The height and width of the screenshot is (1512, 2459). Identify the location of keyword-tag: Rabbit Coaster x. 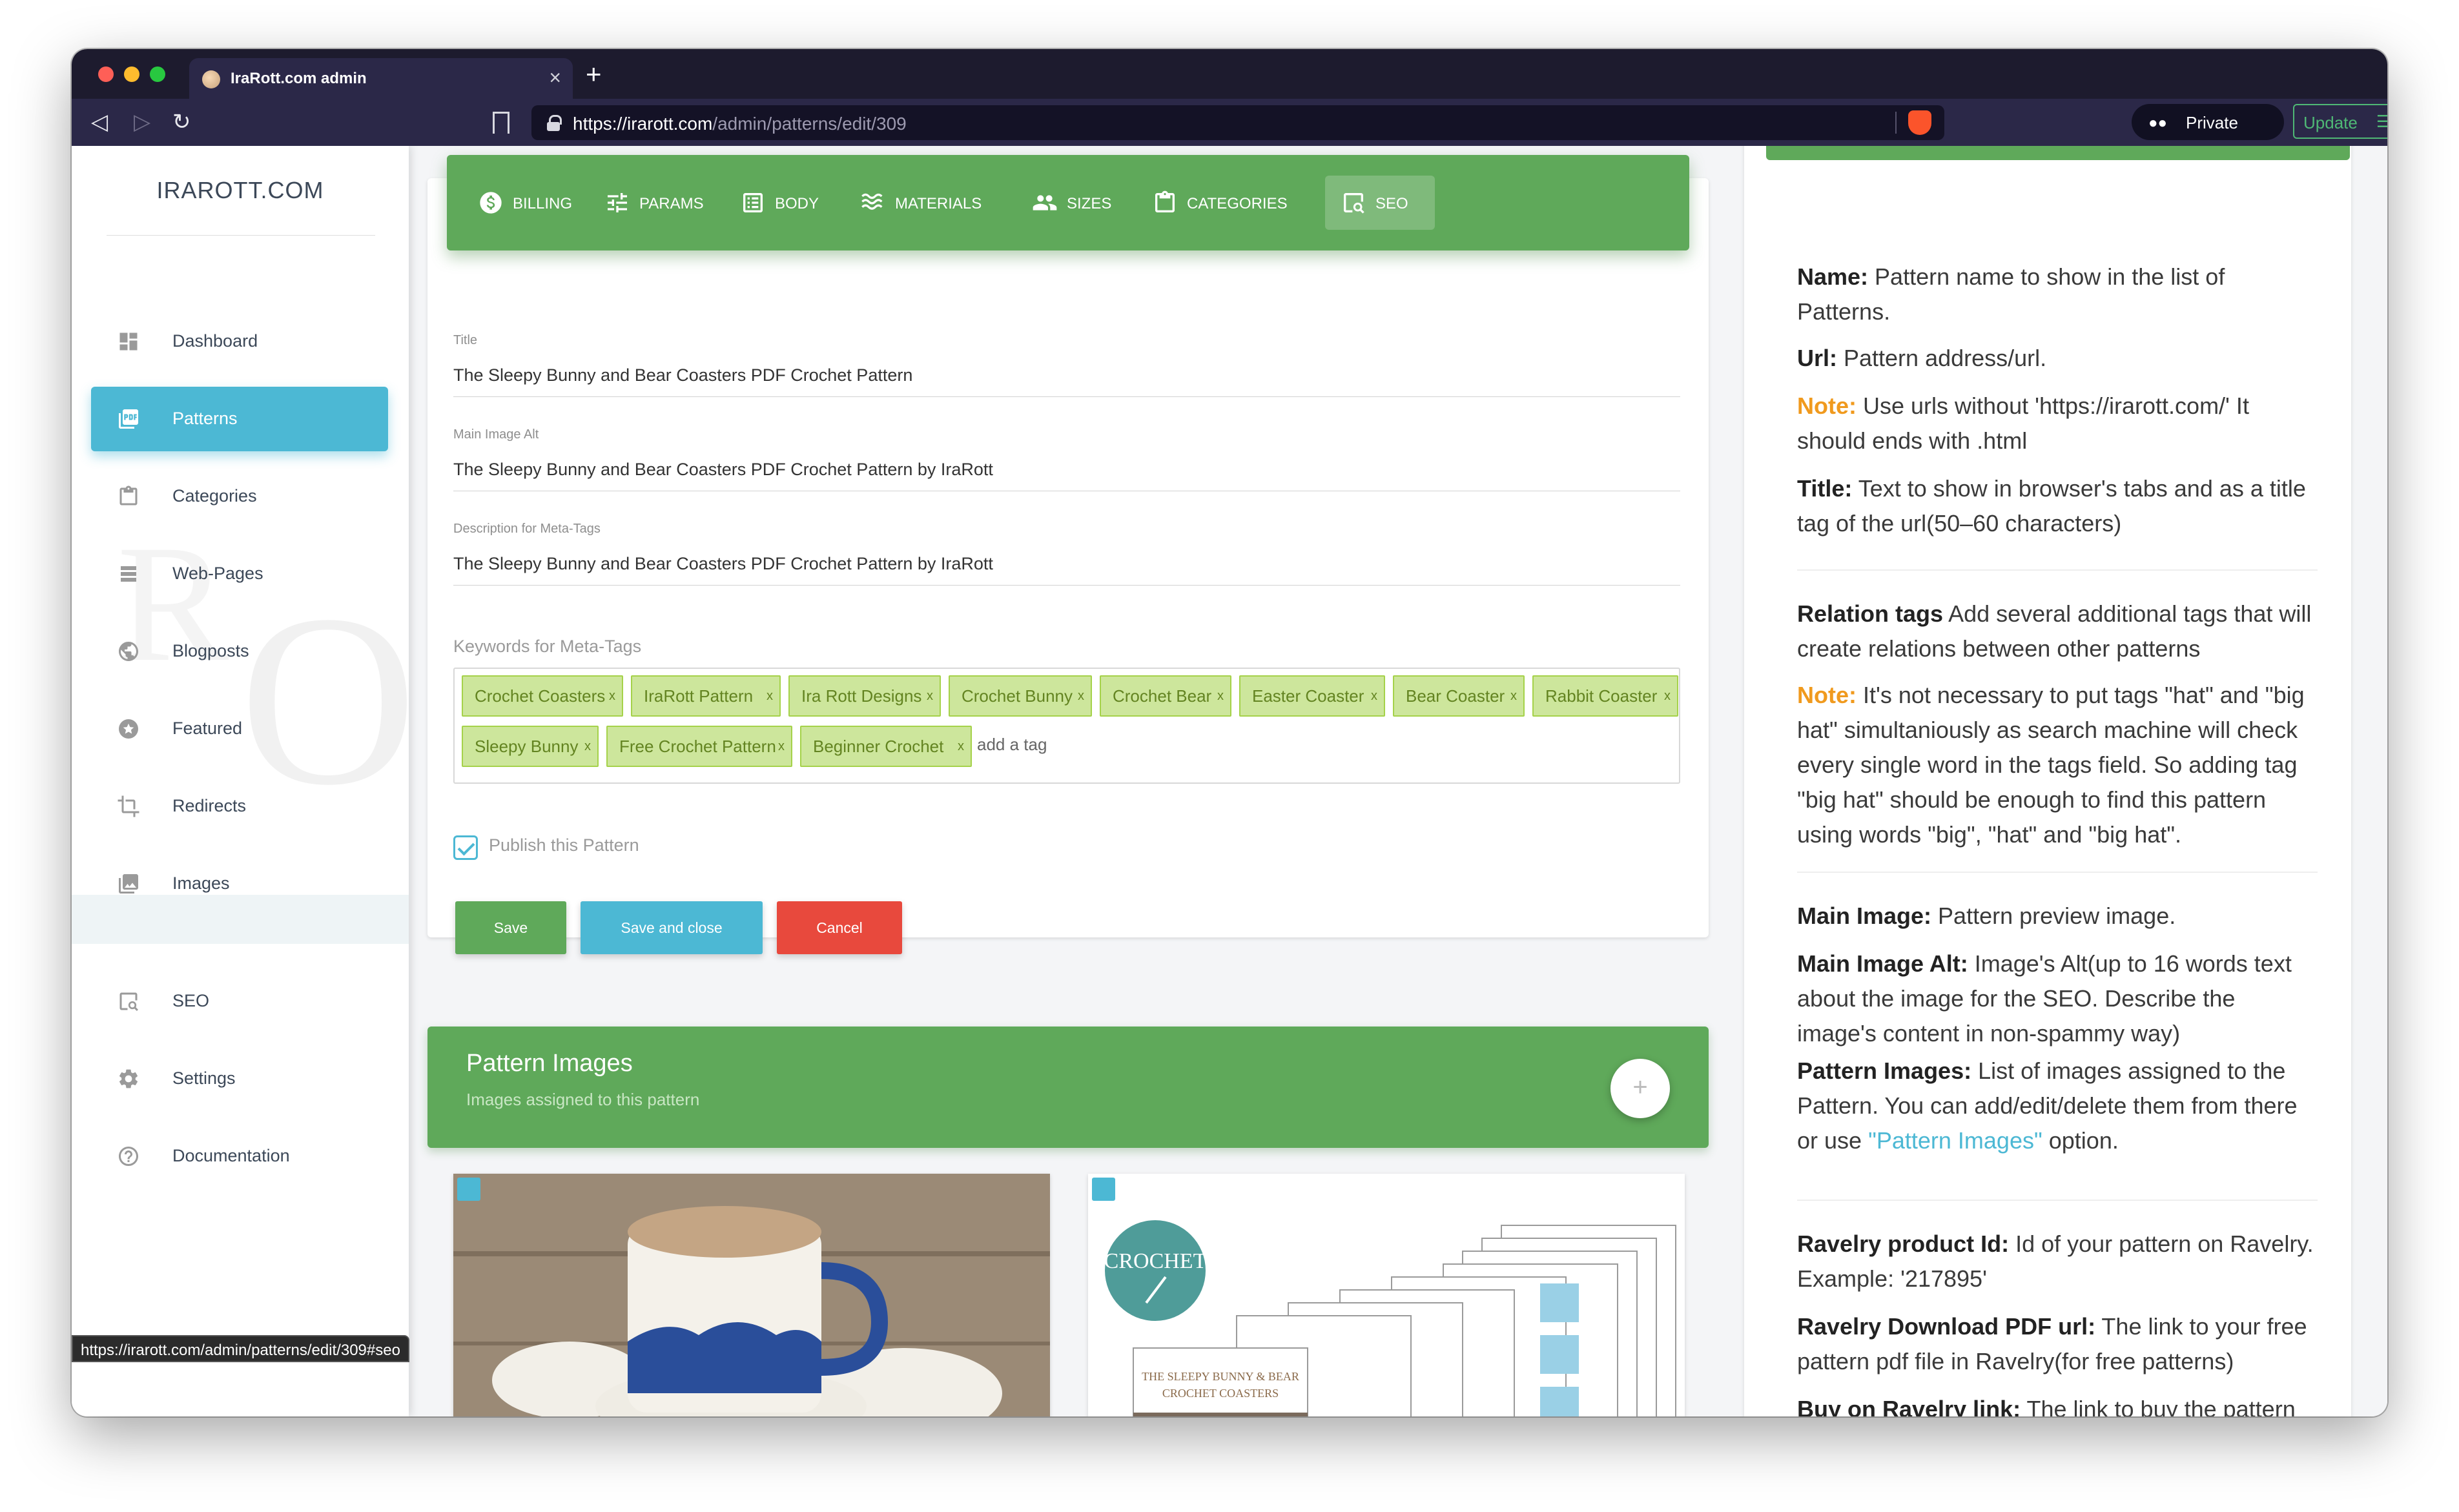
(1605, 696).